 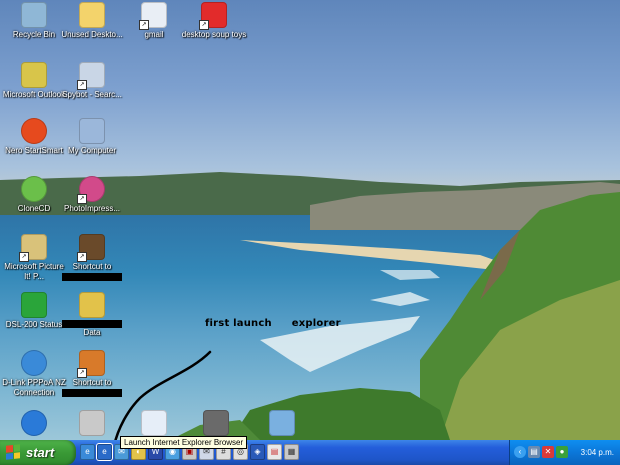 I want to click on annotation-first-launch: first launch, so click(x=238, y=323).